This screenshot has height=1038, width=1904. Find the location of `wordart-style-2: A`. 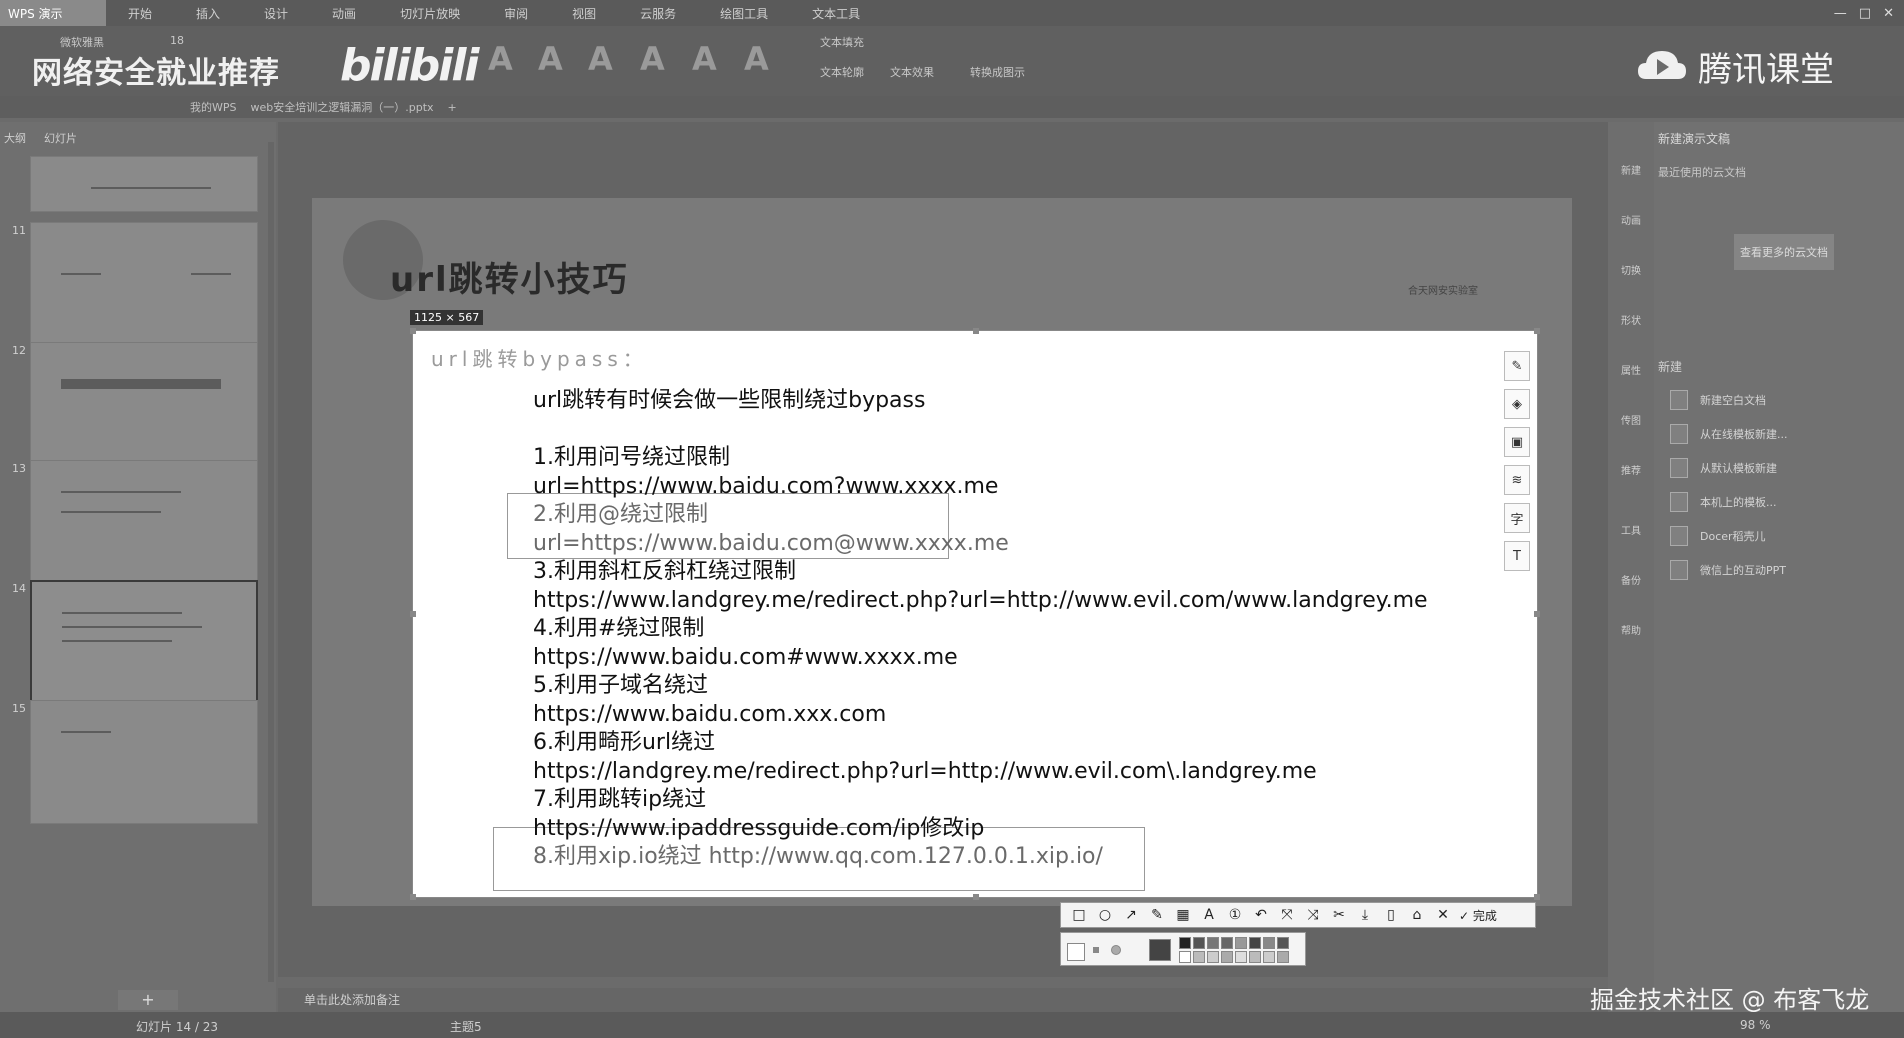

wordart-style-2: A is located at coordinates (550, 59).